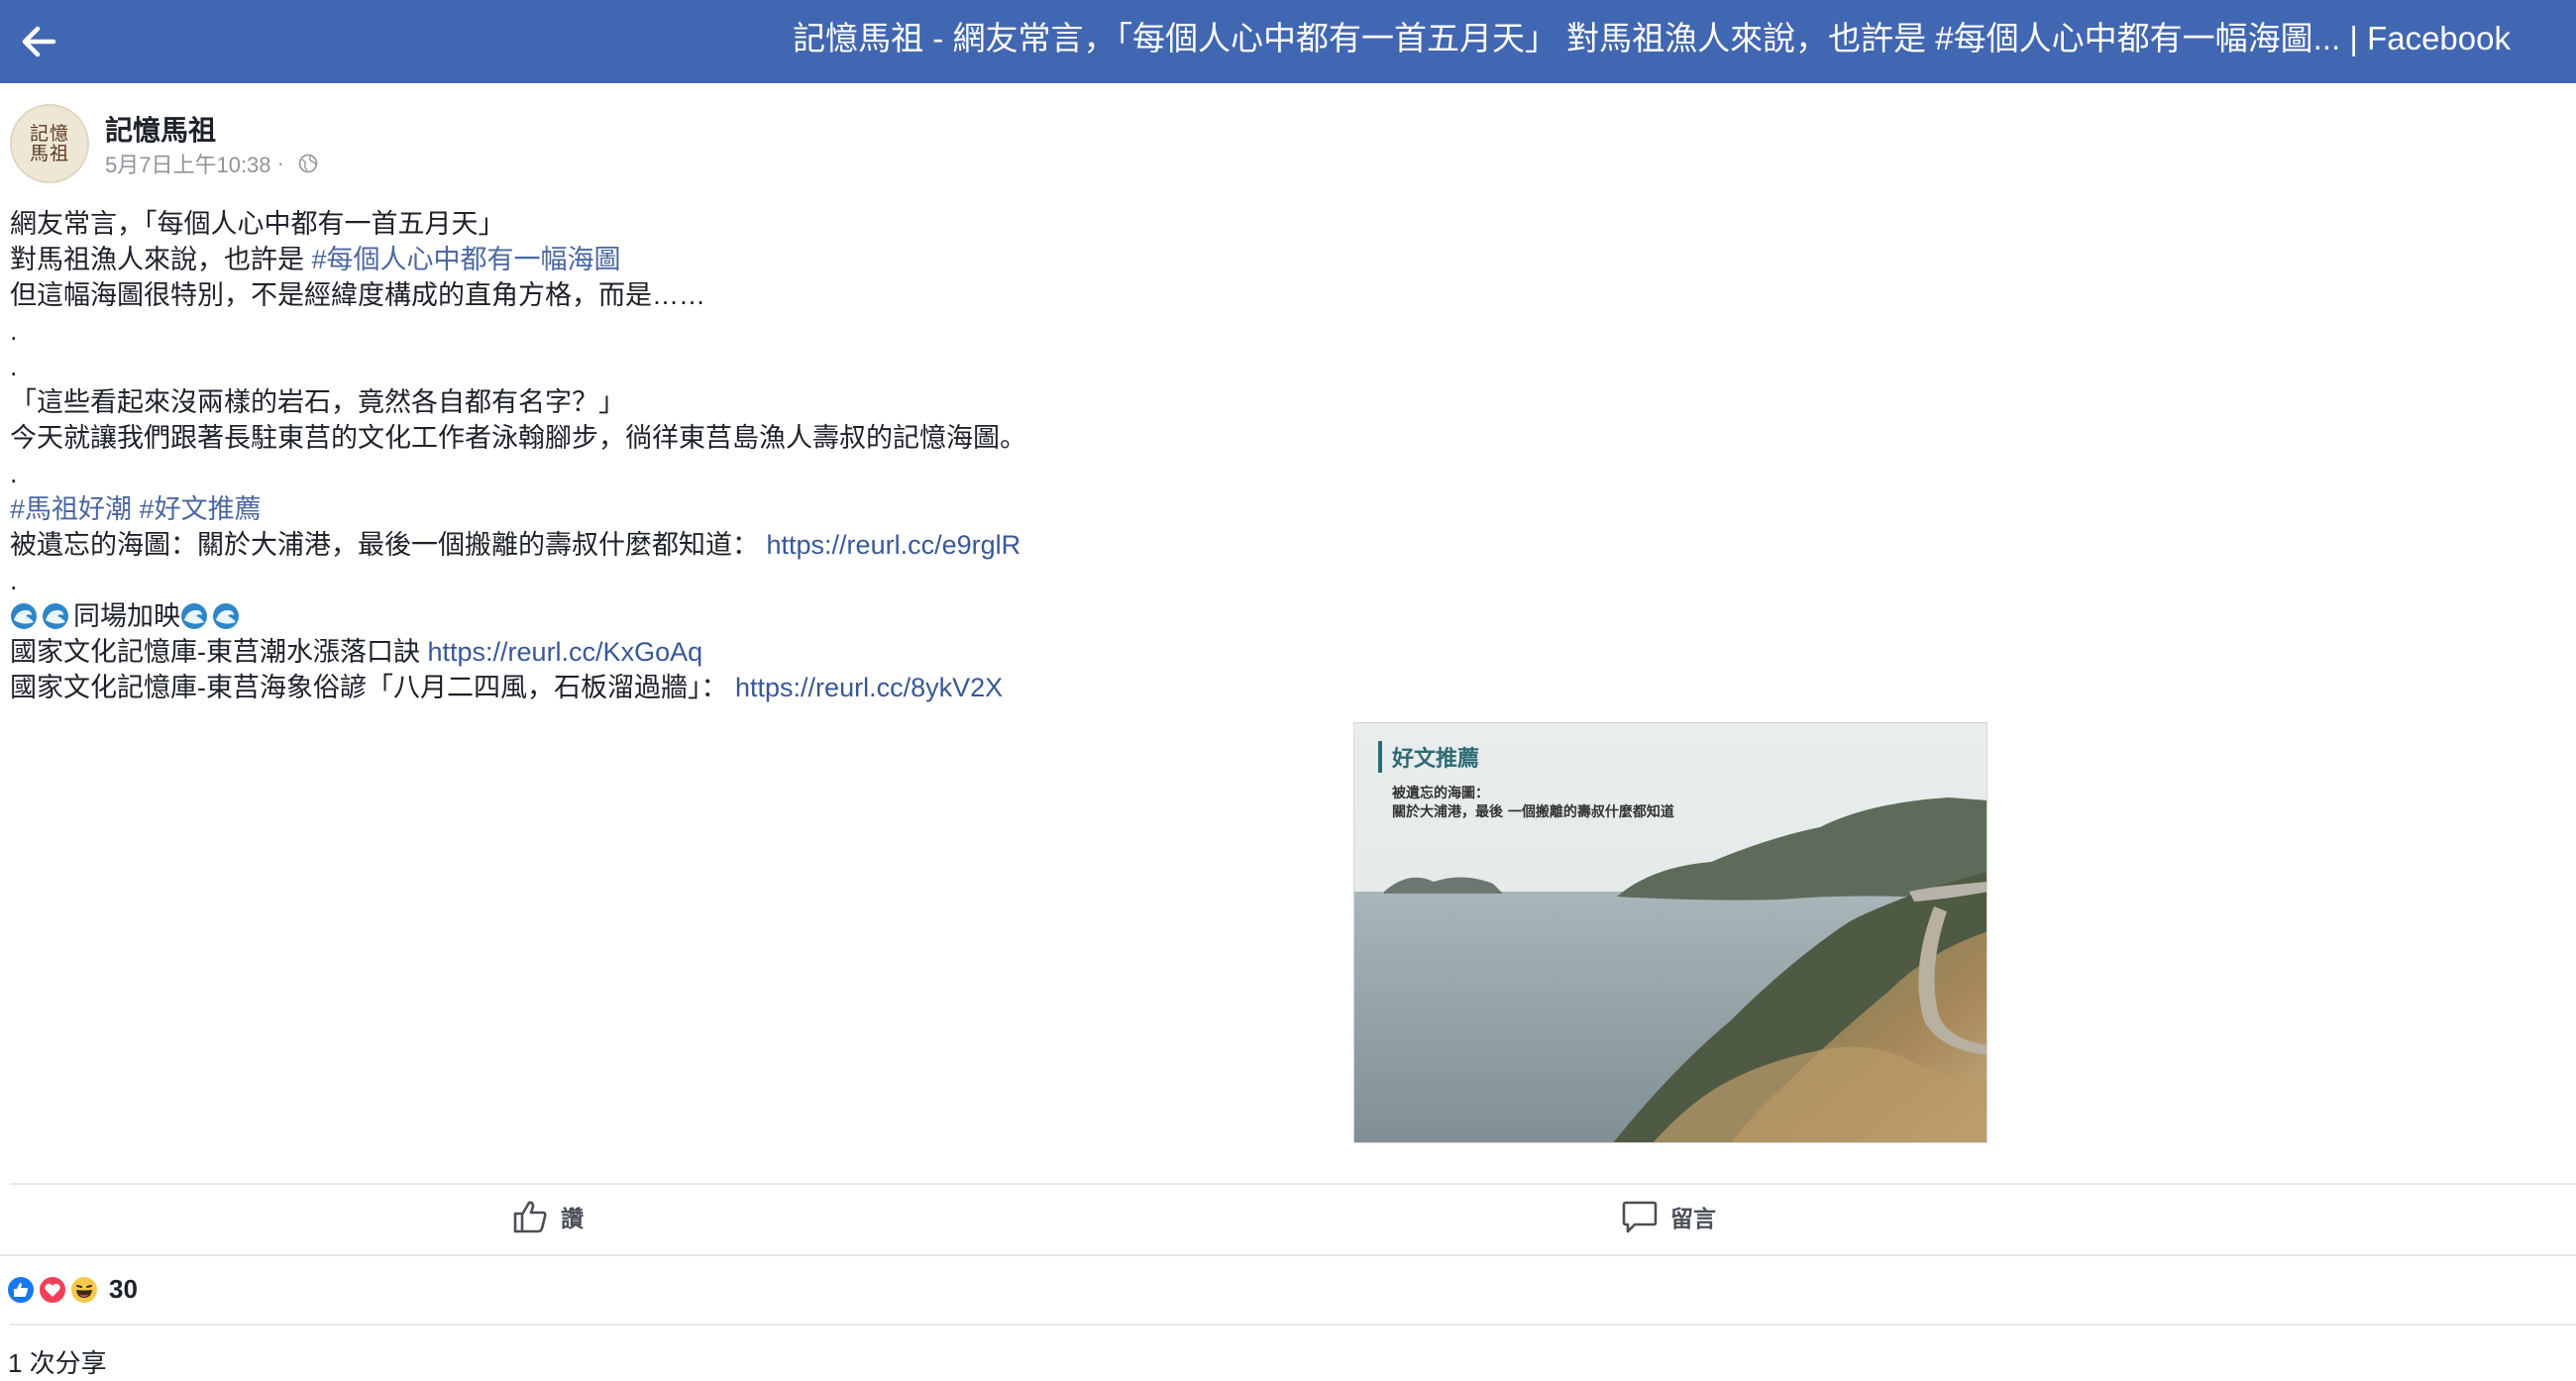 The height and width of the screenshot is (1381, 2576). Describe the element at coordinates (258, 224) in the screenshot. I see `post-line: 網友常言，「每個人心中都有一首五月天」` at that location.